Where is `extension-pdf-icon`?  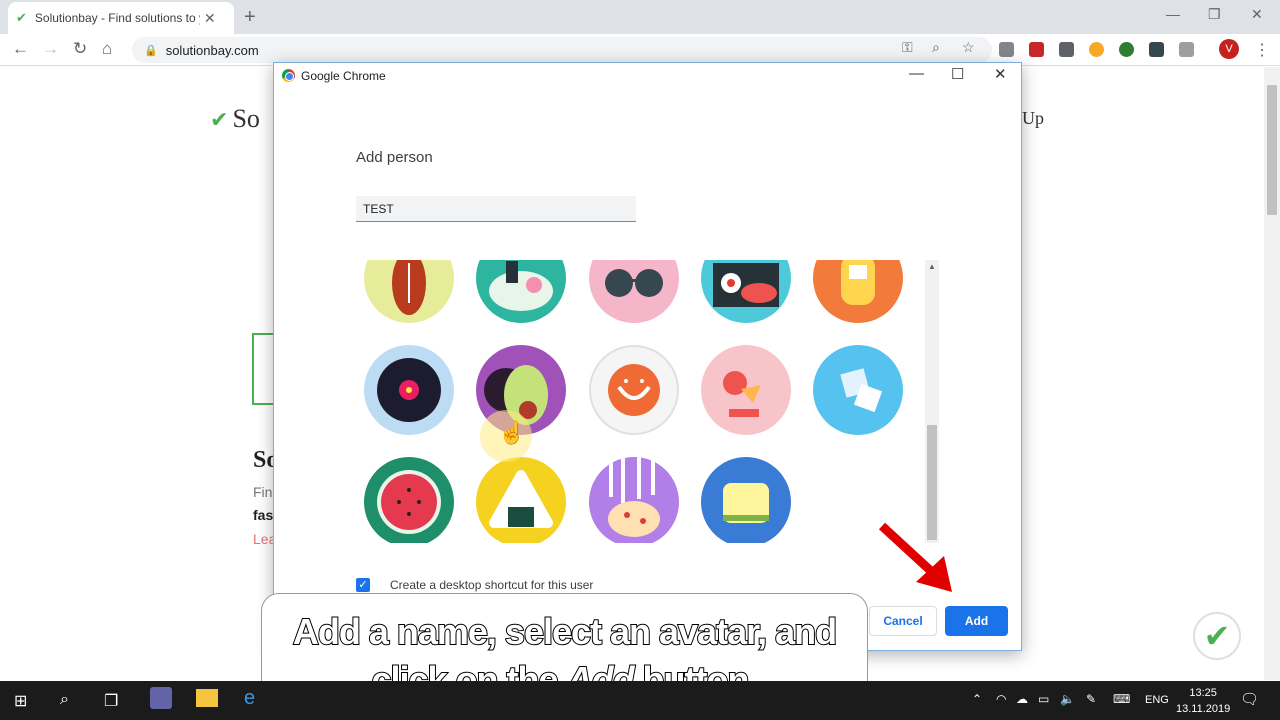
extension-pdf-icon is located at coordinates (1036, 49).